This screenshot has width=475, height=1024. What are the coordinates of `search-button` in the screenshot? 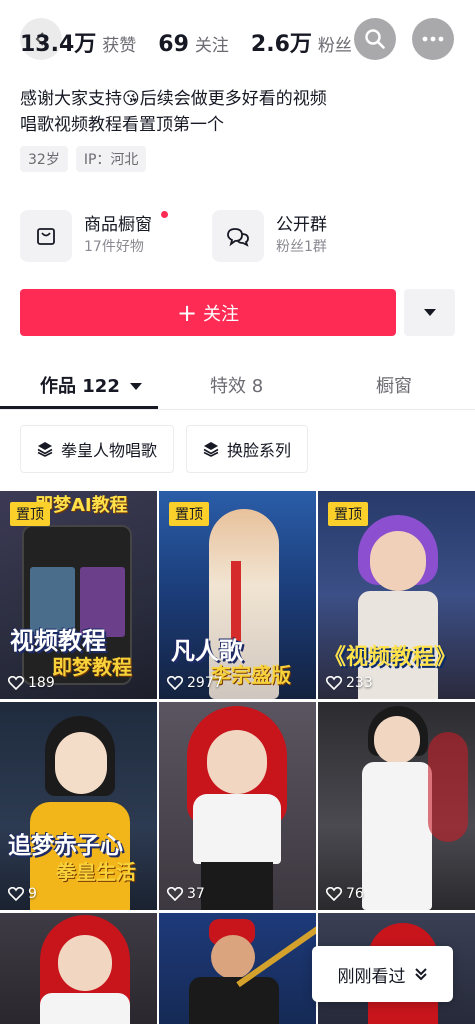 It's located at (375, 39).